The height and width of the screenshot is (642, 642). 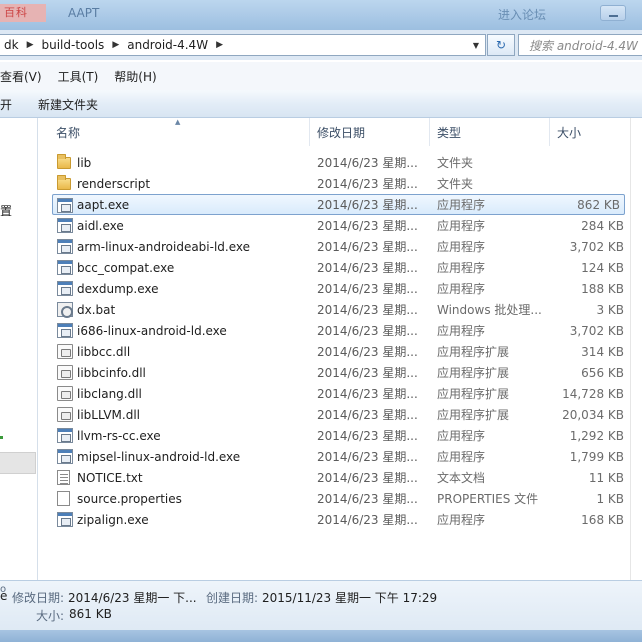 I want to click on window-title: AAPT, so click(x=84, y=13).